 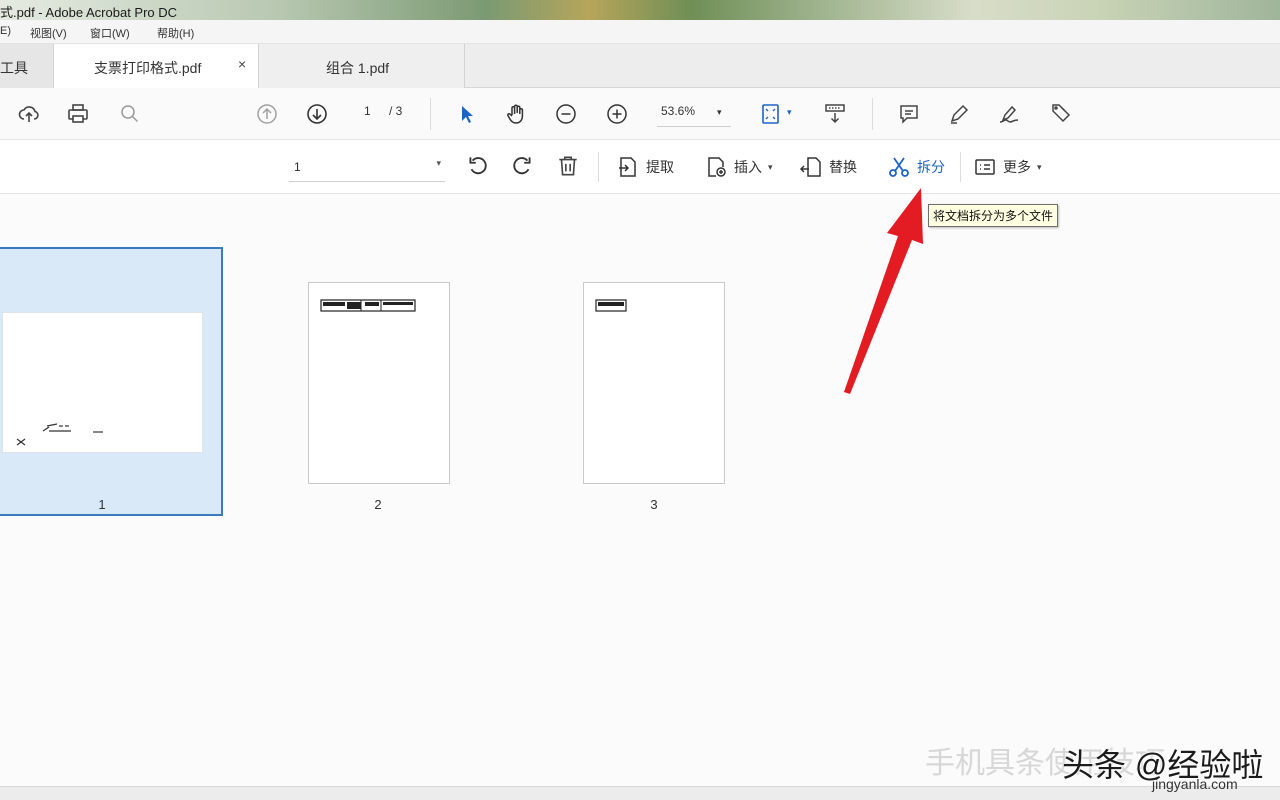 I want to click on share-icon, so click(x=1060, y=114).